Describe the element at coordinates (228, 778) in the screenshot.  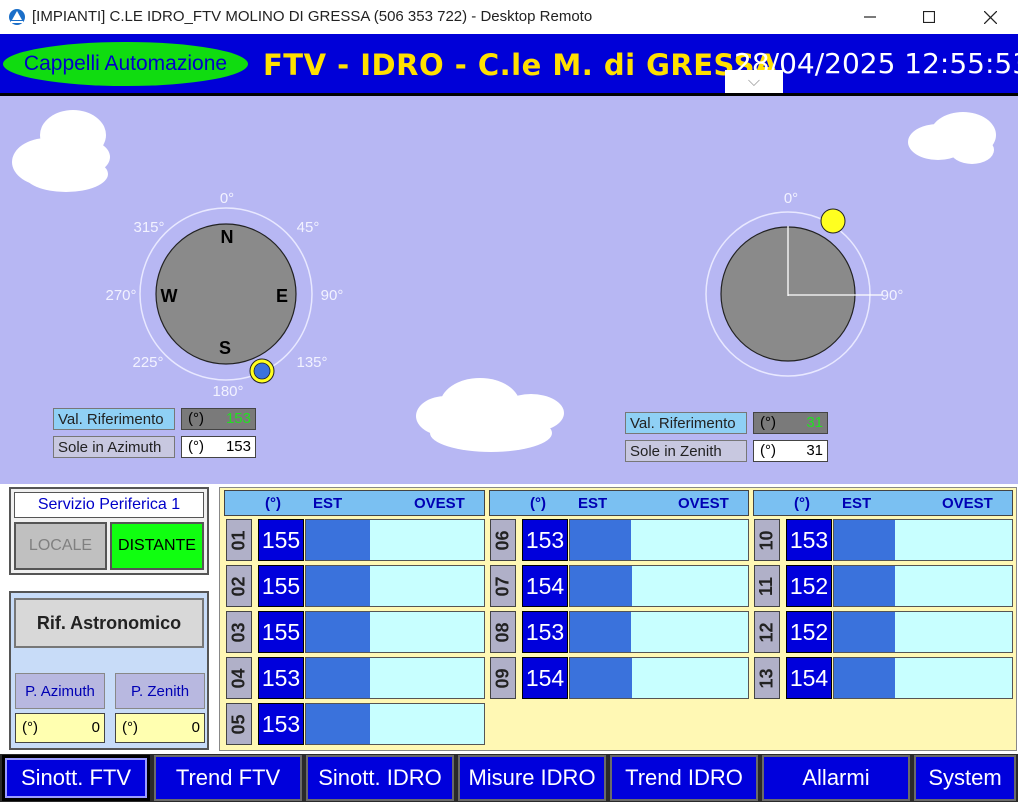
I see `nav-trend-ftv: Trend FTV` at that location.